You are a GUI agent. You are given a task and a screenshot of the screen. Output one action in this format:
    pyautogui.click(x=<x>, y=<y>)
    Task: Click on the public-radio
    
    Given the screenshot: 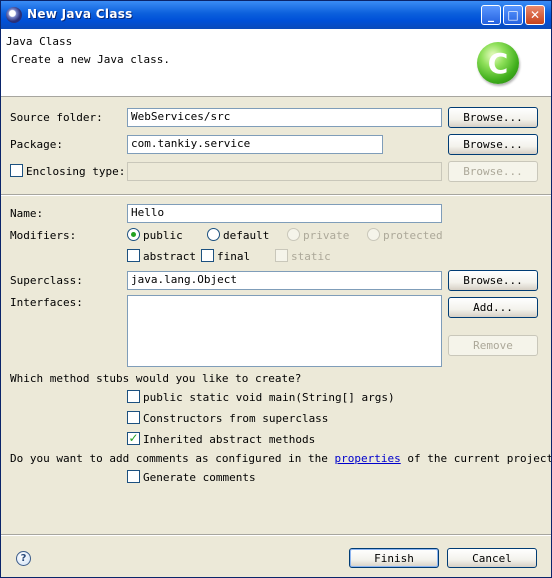 What is the action you would take?
    pyautogui.click(x=133, y=234)
    